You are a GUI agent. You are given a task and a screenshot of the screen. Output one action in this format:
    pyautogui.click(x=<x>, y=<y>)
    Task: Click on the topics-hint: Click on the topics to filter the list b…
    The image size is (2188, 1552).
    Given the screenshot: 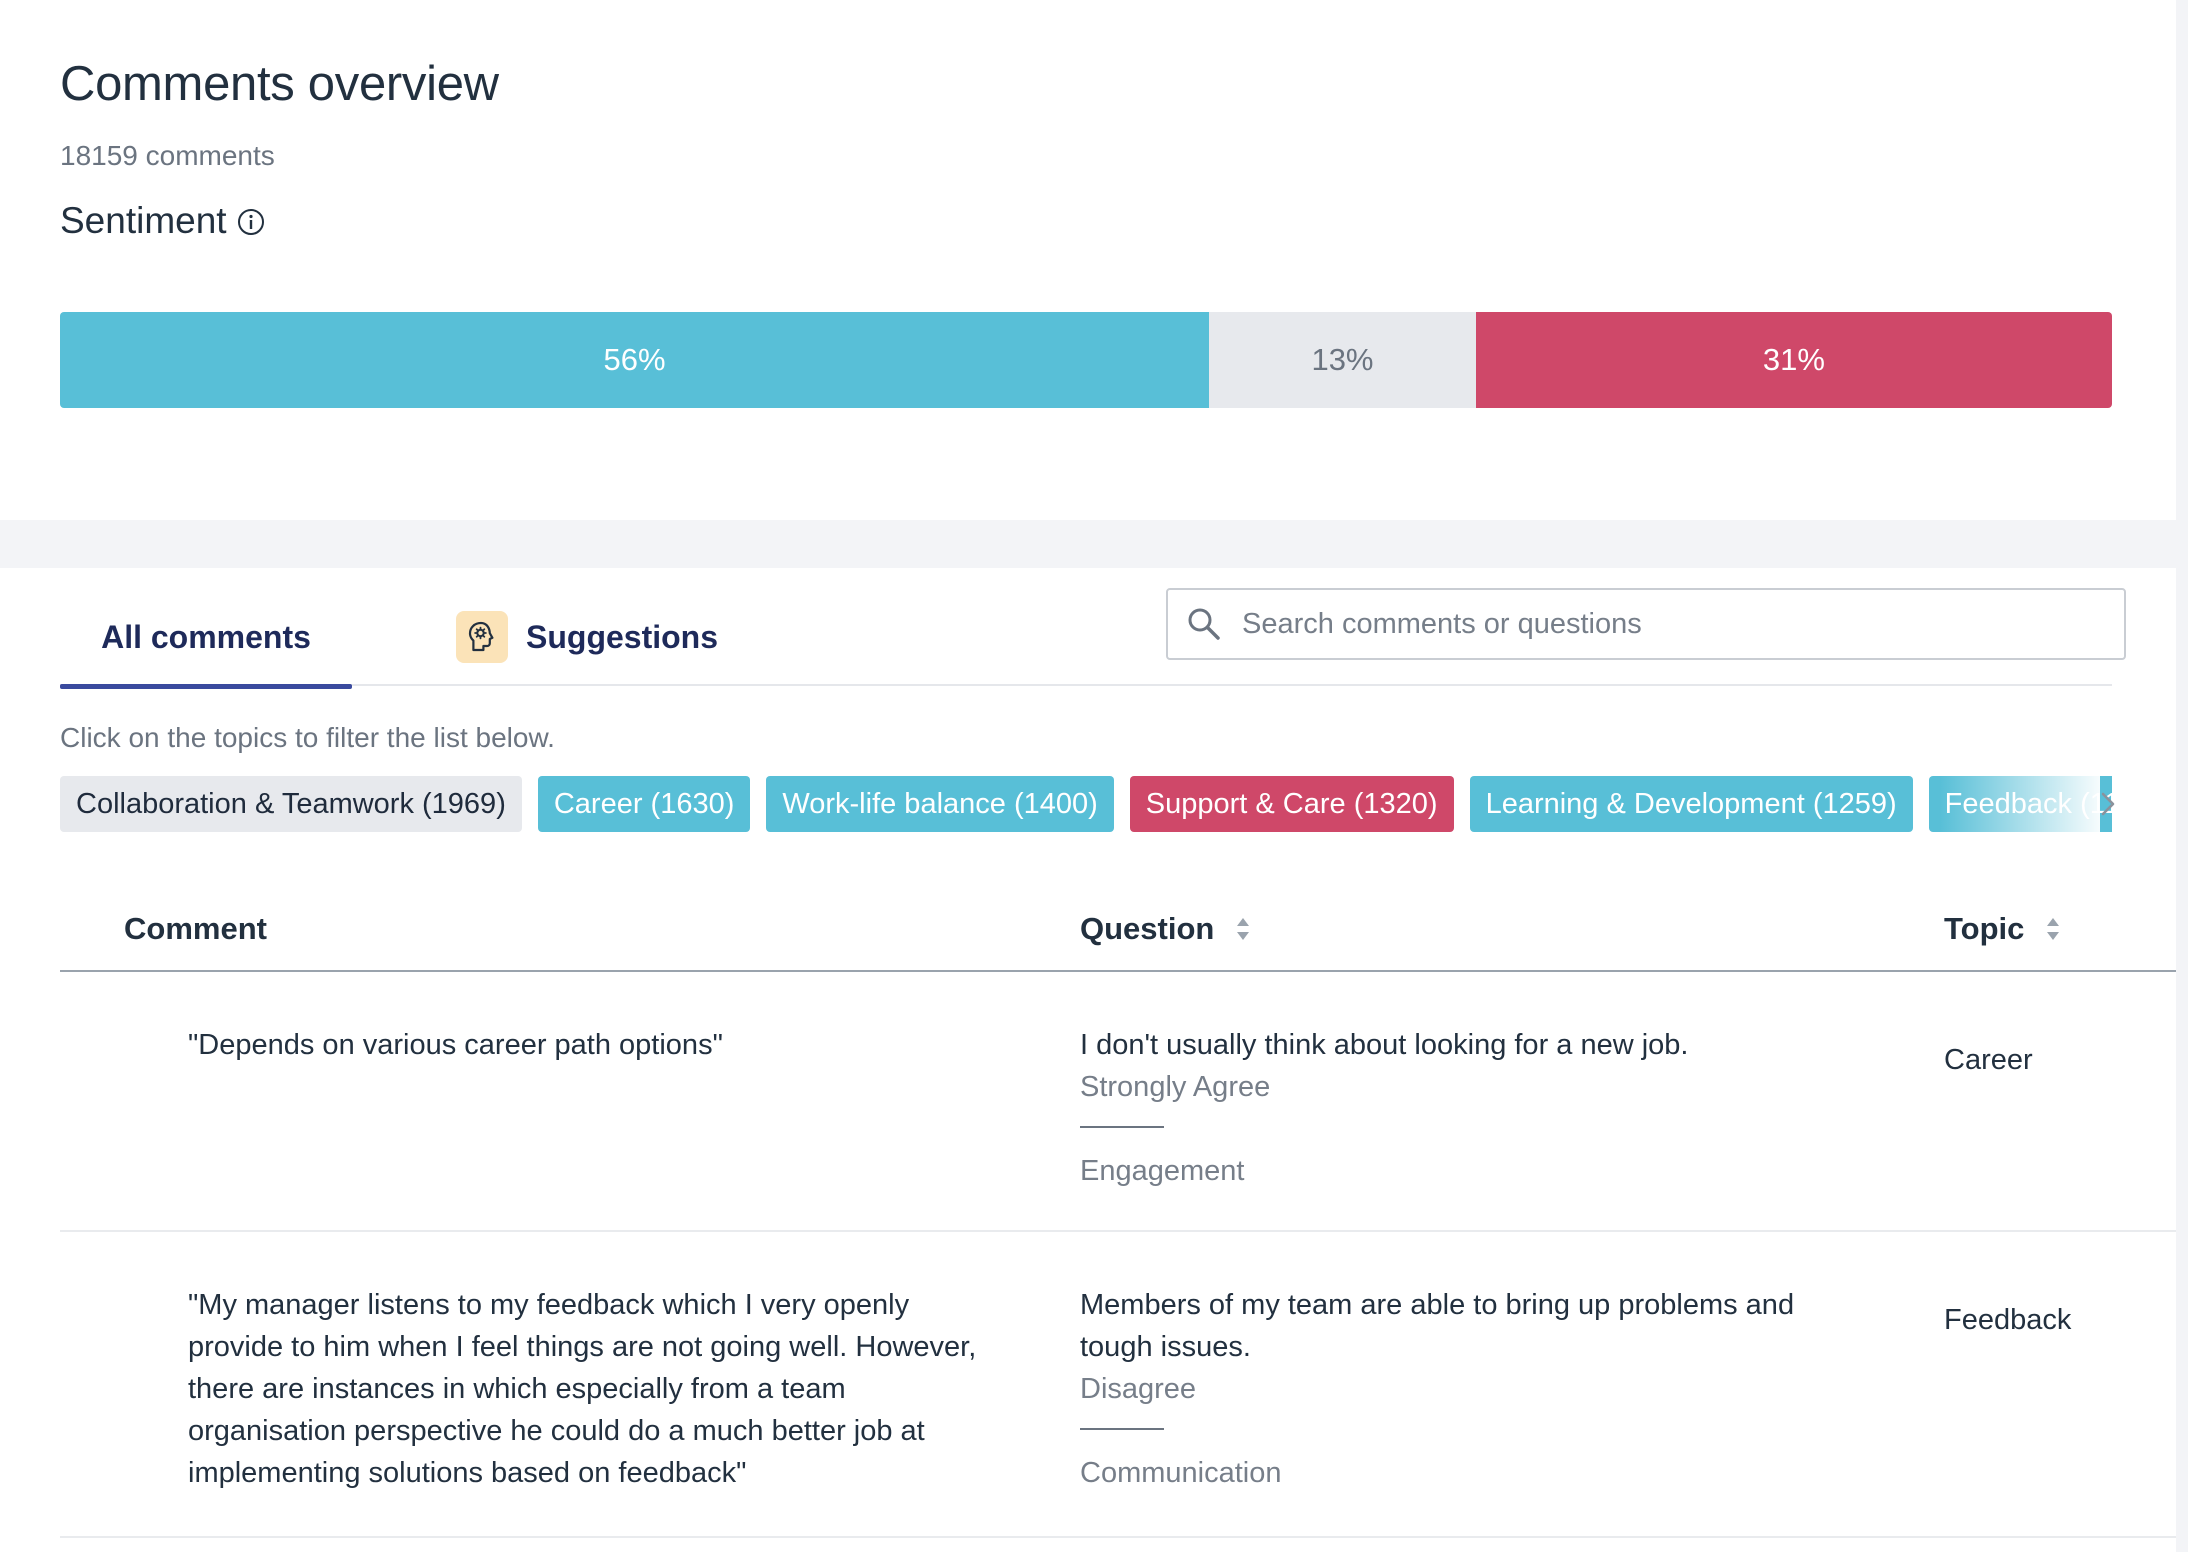 What is the action you would take?
    pyautogui.click(x=307, y=737)
    